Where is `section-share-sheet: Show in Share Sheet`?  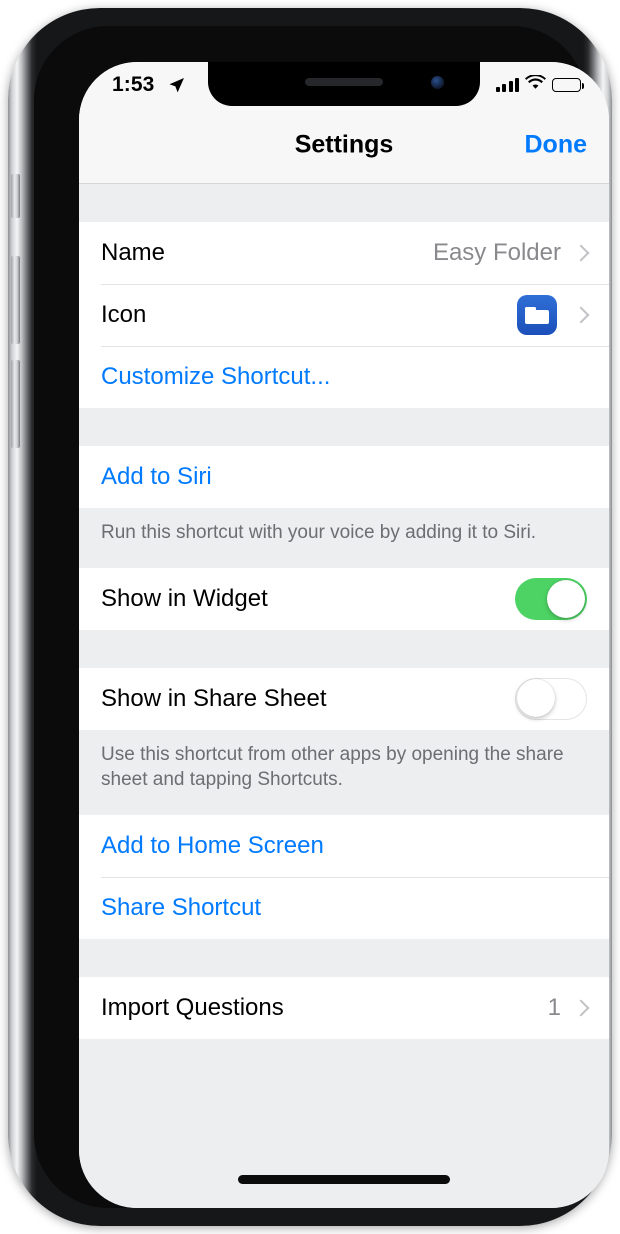 section-share-sheet: Show in Share Sheet is located at coordinates (344, 698).